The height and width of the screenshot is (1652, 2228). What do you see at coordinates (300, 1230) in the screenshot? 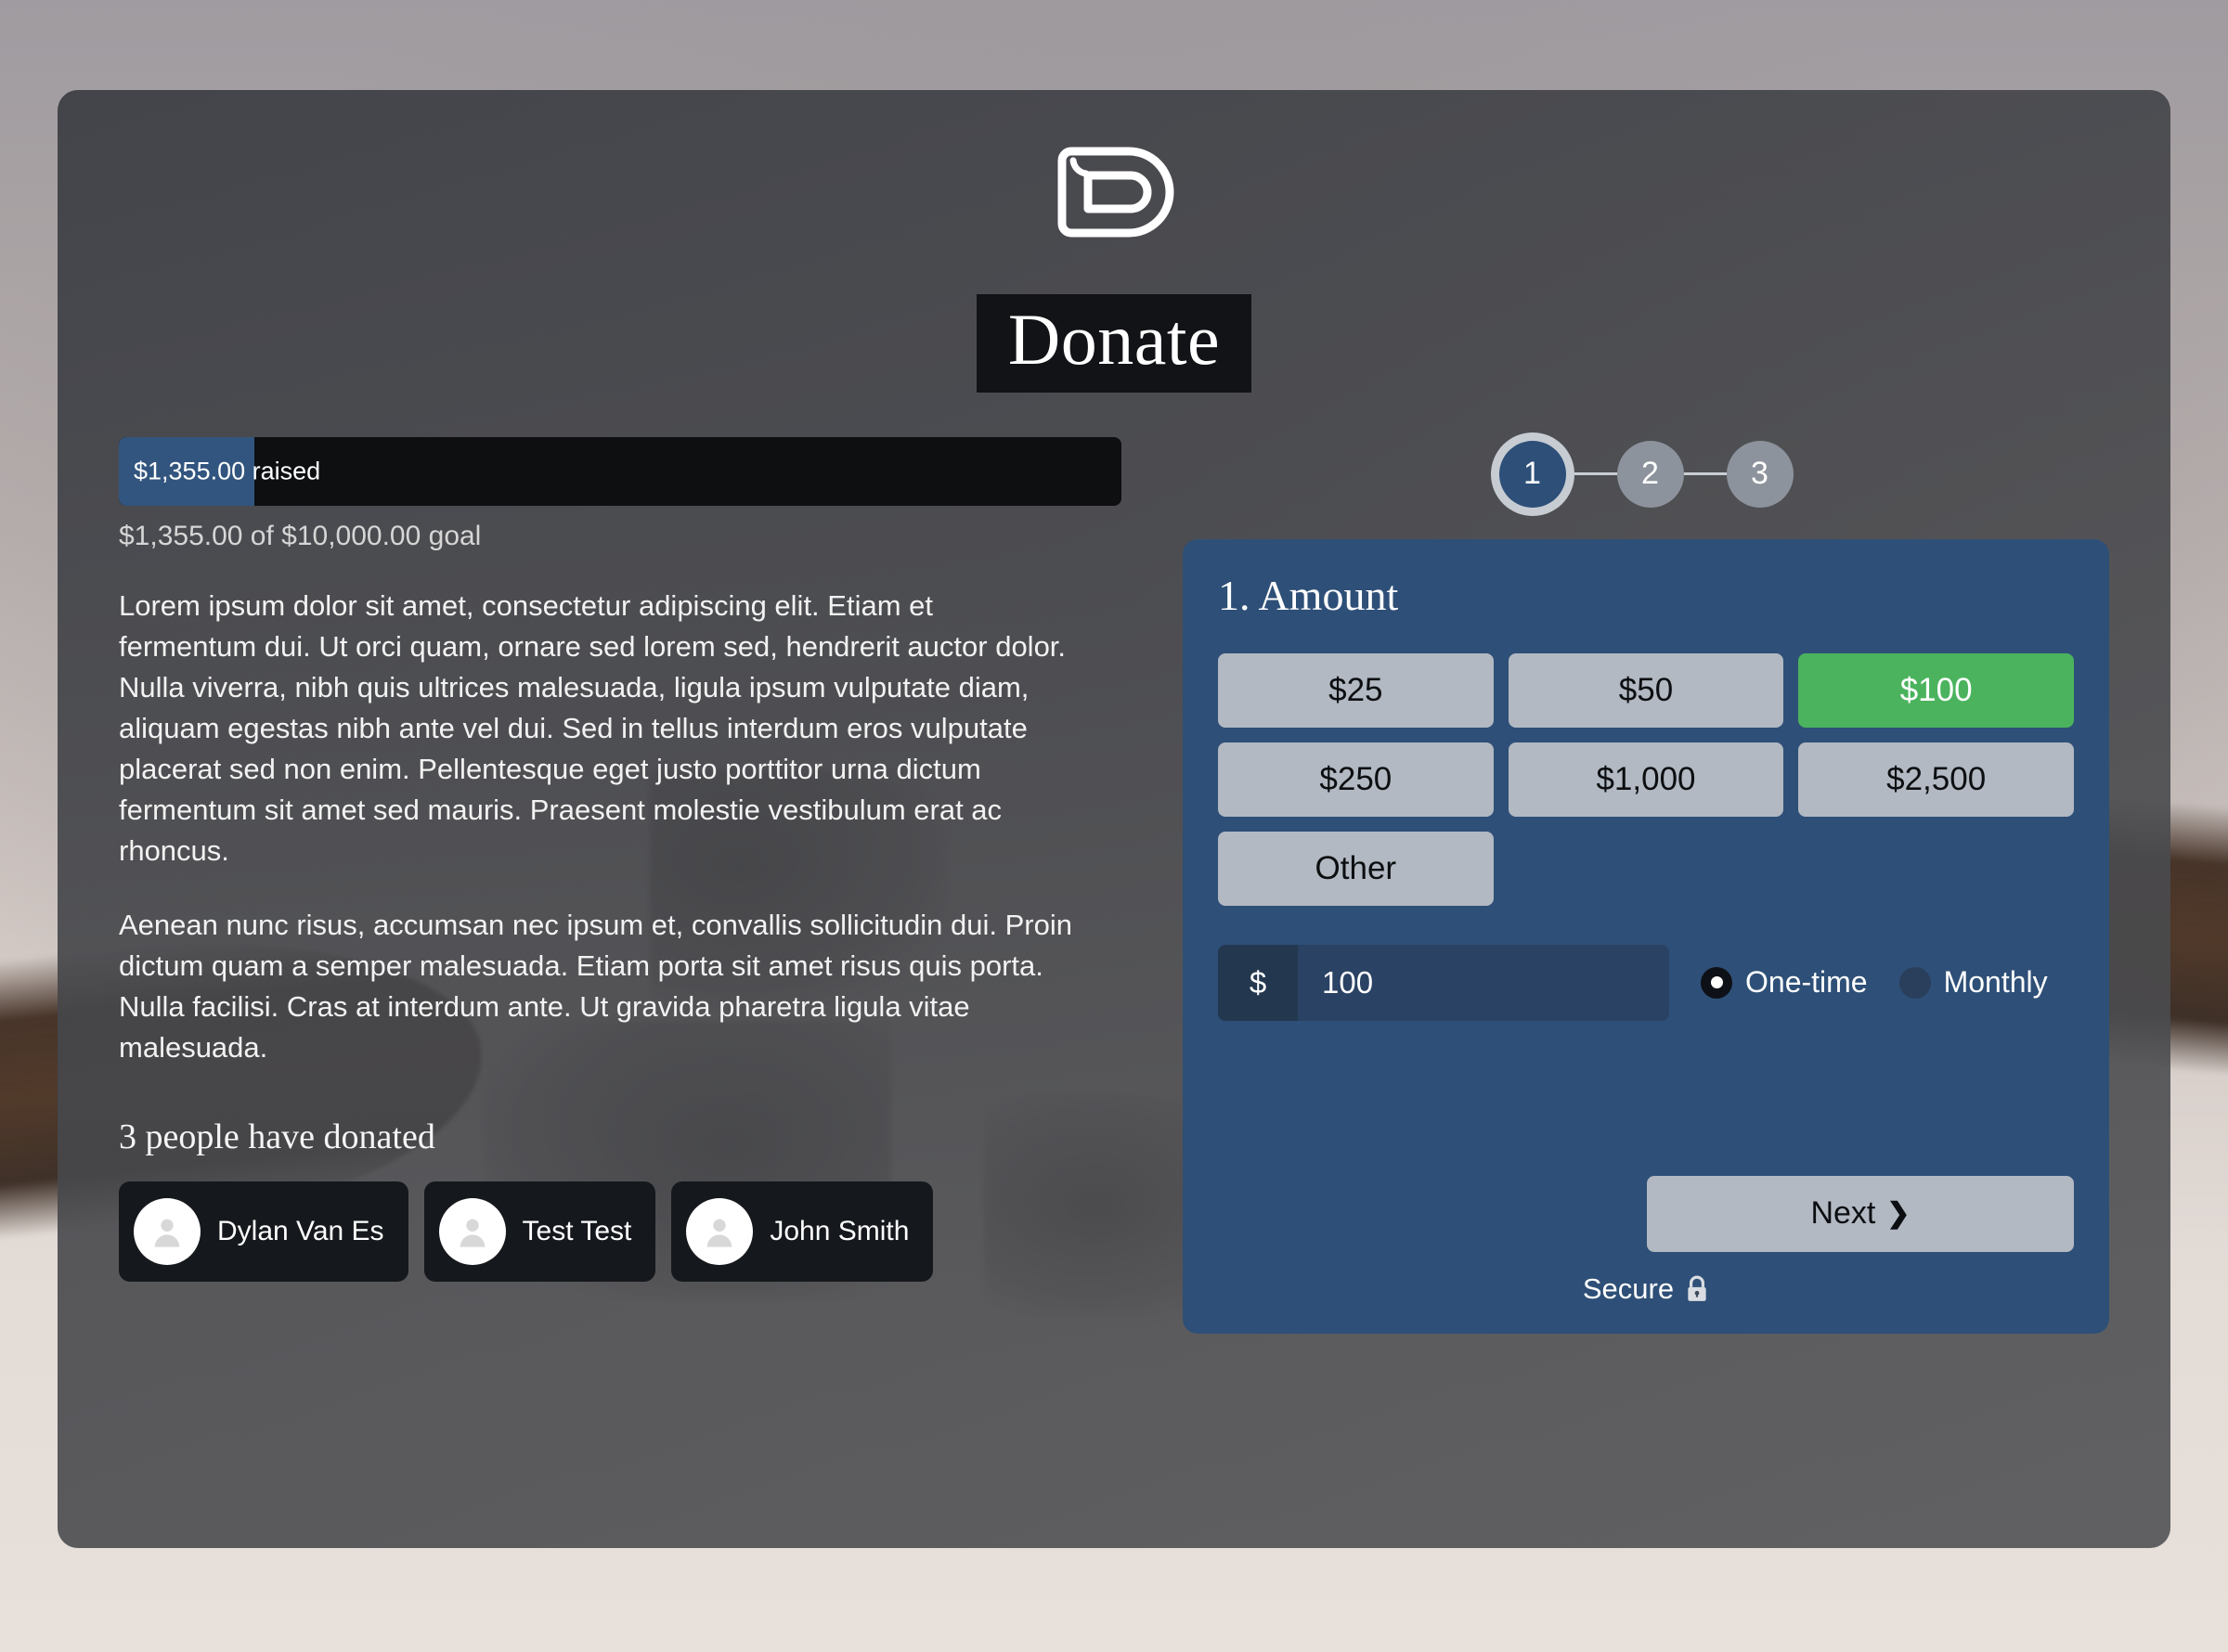
I see `donor-name: Dylan Van Es` at bounding box center [300, 1230].